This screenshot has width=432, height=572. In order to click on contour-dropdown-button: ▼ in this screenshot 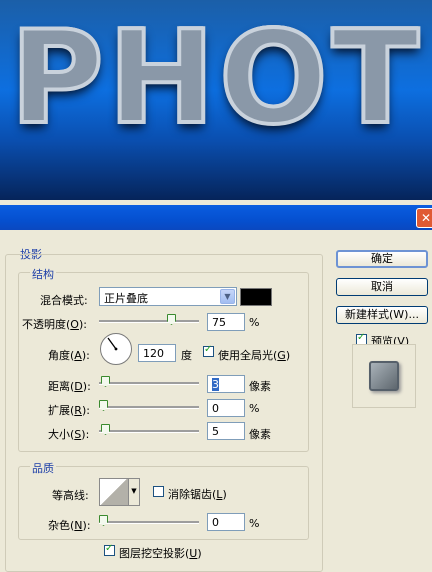, I will do `click(134, 492)`.